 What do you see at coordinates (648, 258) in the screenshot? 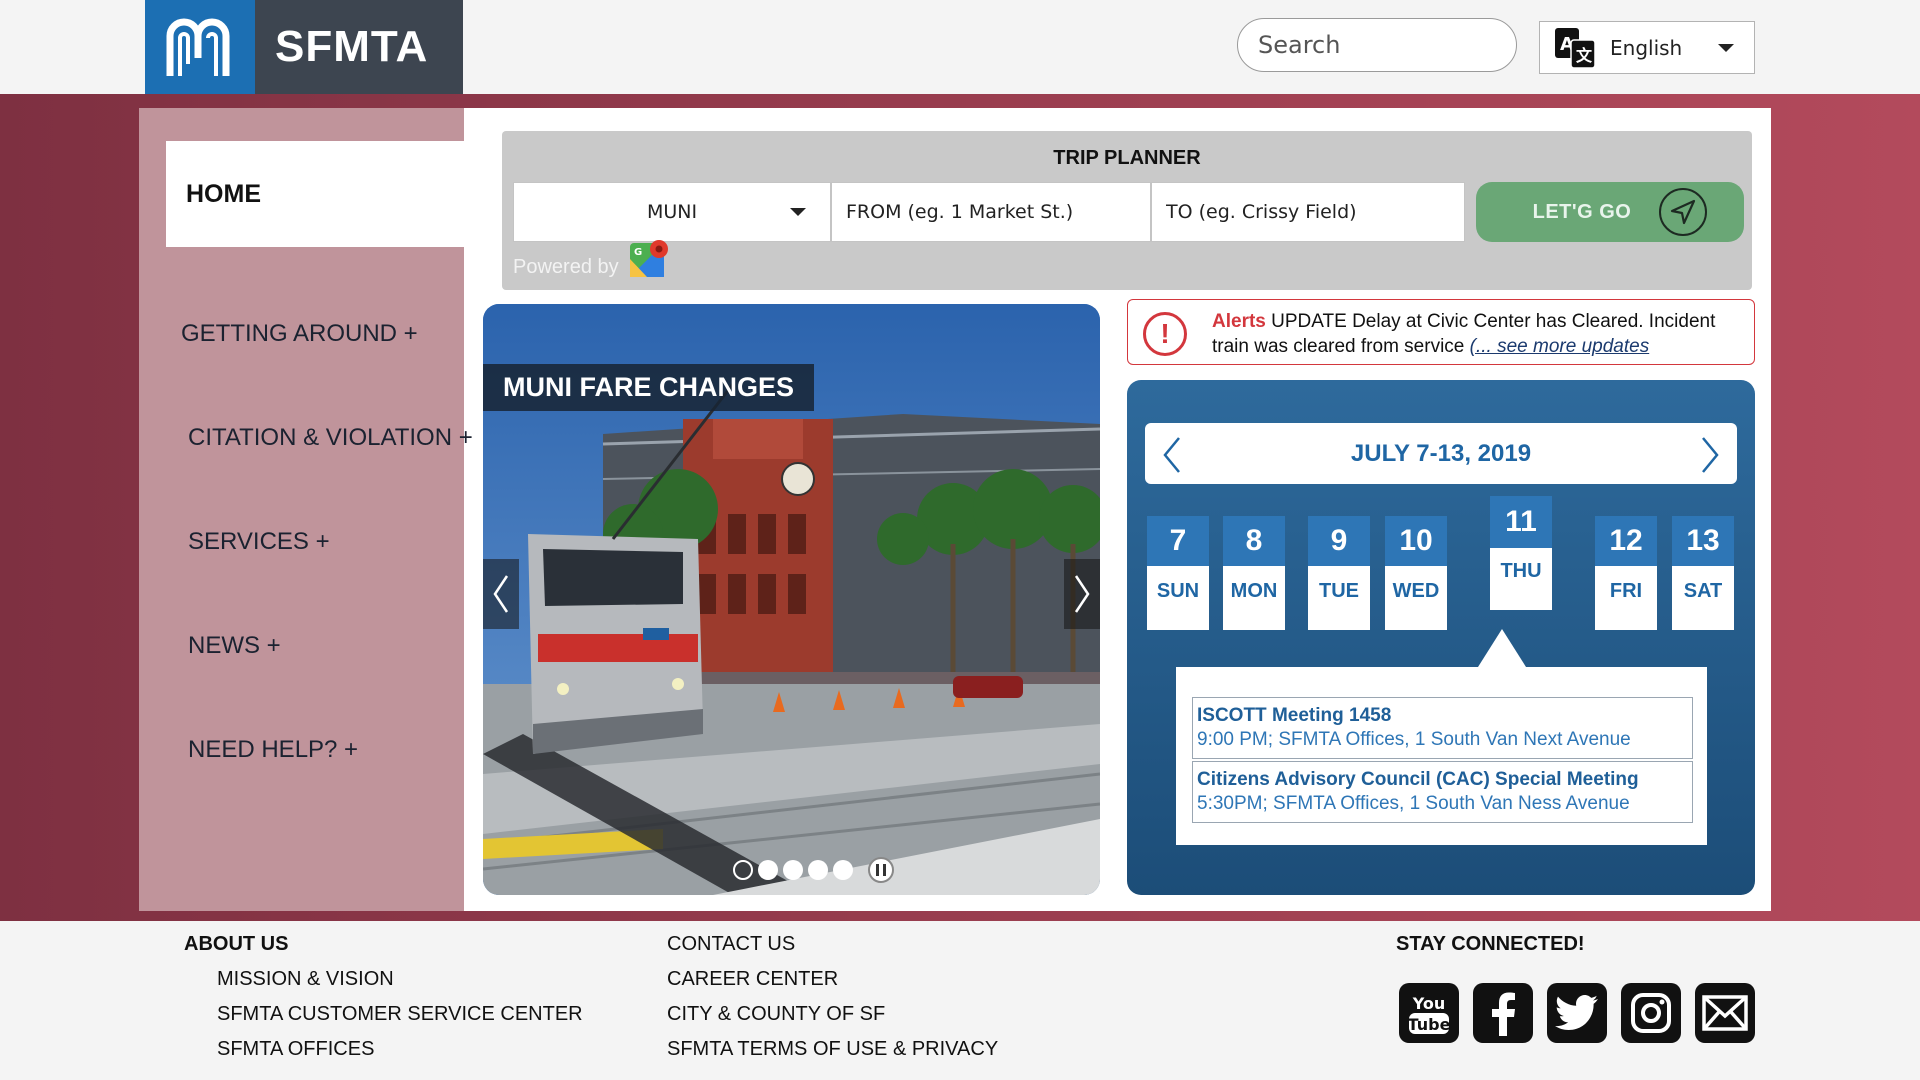
I see `google-maps-icon: G` at bounding box center [648, 258].